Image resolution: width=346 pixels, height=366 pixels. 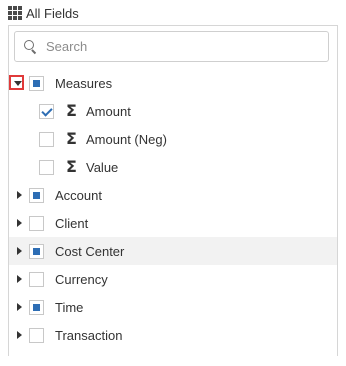 What do you see at coordinates (46, 139) in the screenshot?
I see `checkbox-amount-neg` at bounding box center [46, 139].